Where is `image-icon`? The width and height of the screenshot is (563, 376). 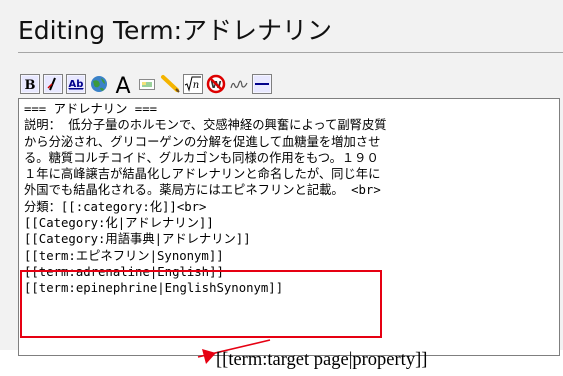
image-icon is located at coordinates (147, 84).